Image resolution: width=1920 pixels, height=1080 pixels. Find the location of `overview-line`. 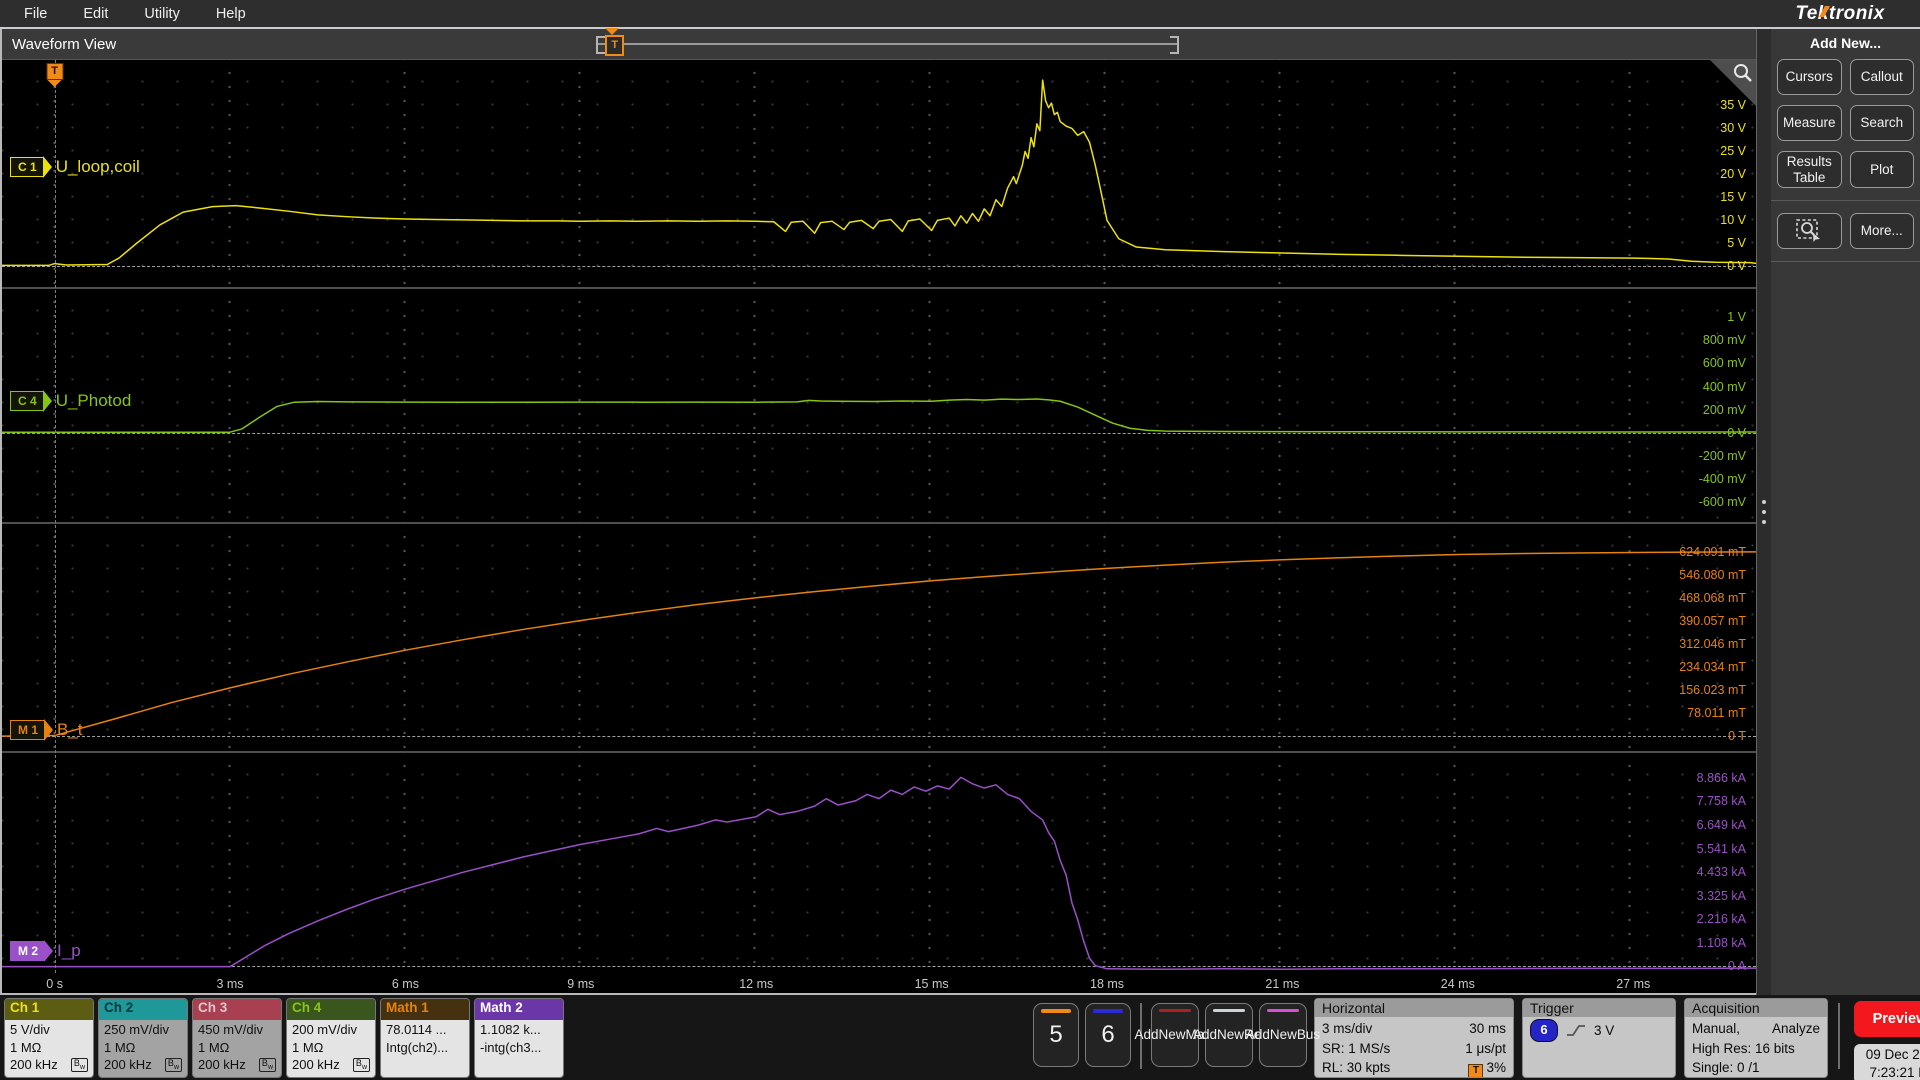

overview-line is located at coordinates (888, 44).